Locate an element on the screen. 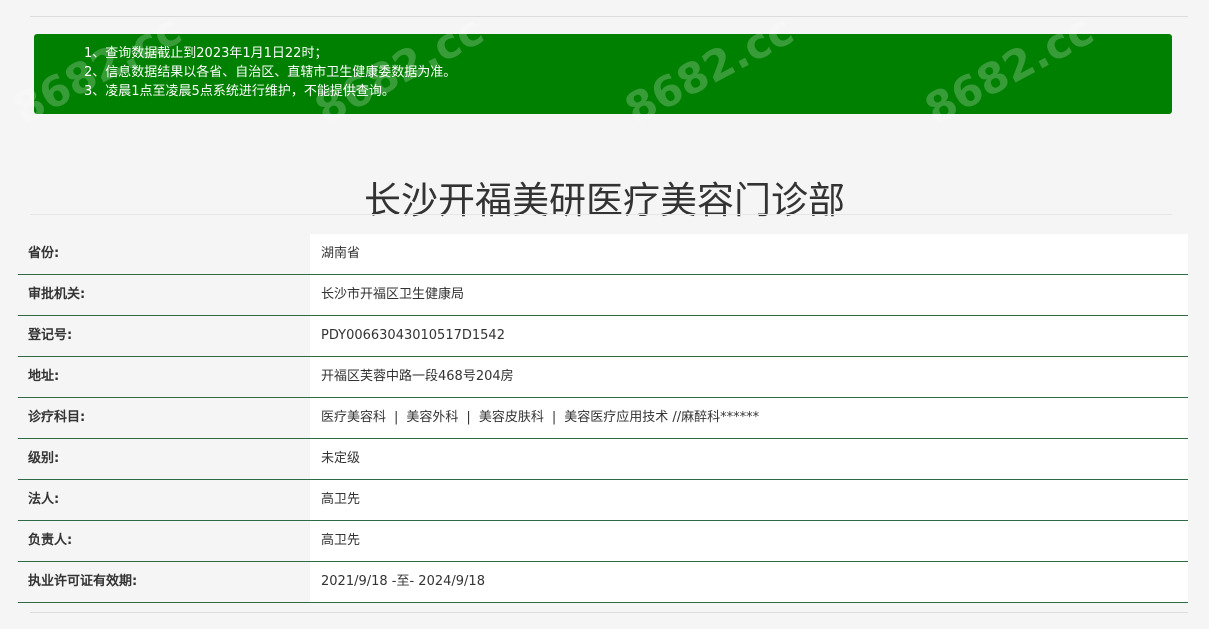 The image size is (1209, 629). info-label: 级别: is located at coordinates (164, 459).